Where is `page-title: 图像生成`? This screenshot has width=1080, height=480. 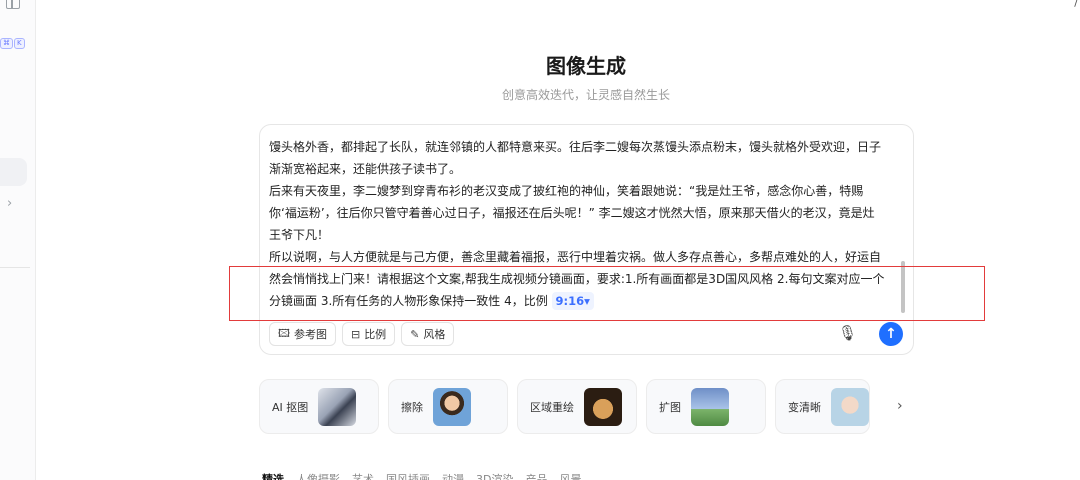 page-title: 图像生成 is located at coordinates (586, 66).